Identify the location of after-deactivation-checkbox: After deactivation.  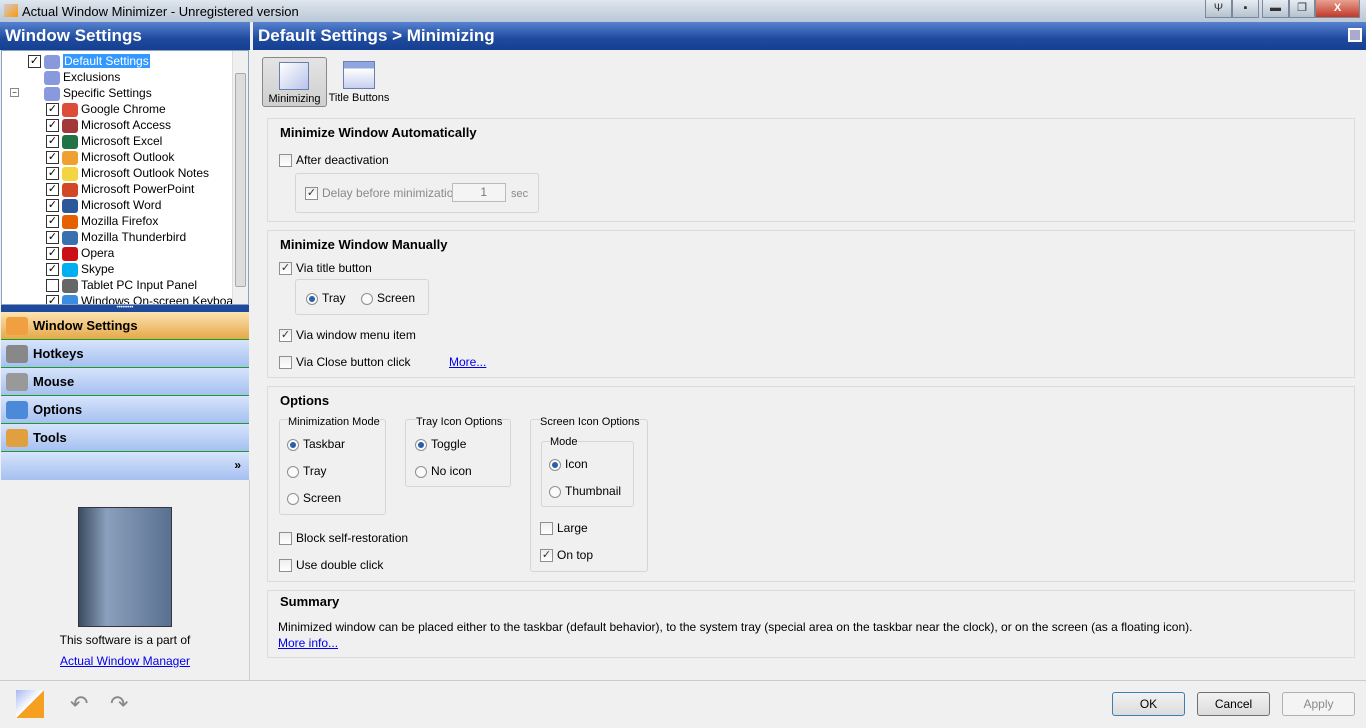
(334, 160).